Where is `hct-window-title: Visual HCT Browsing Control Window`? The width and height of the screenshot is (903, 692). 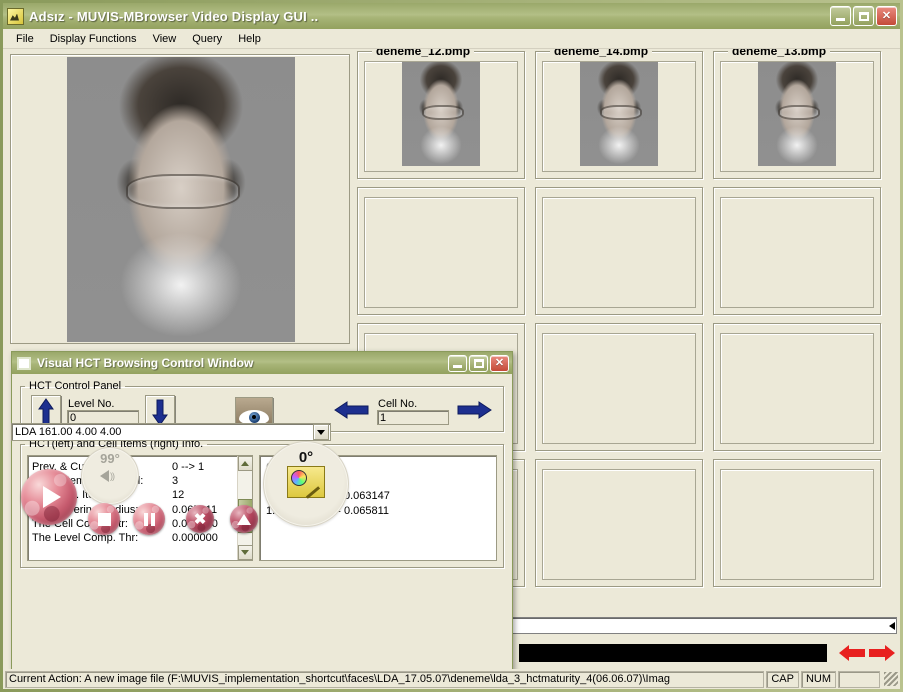
hct-window-title: Visual HCT Browsing Control Window is located at coordinates (145, 363).